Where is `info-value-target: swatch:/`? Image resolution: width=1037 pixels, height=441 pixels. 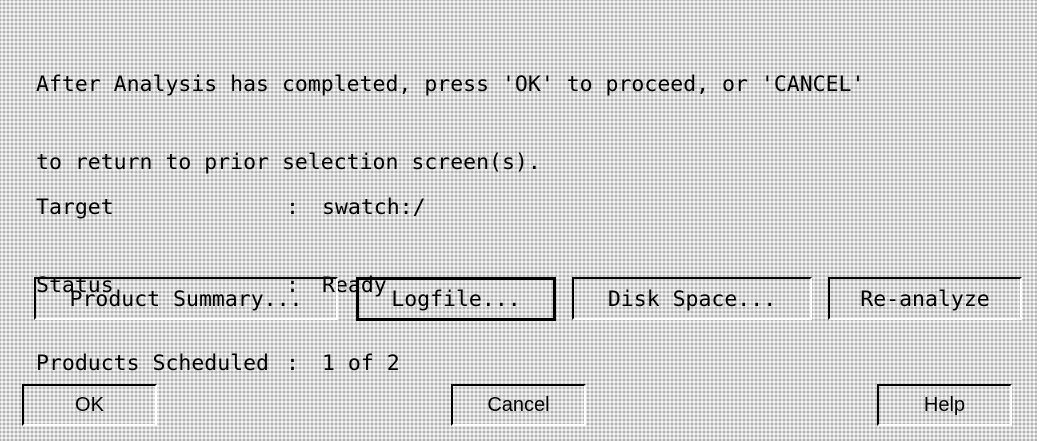 info-value-target: swatch:/ is located at coordinates (374, 207).